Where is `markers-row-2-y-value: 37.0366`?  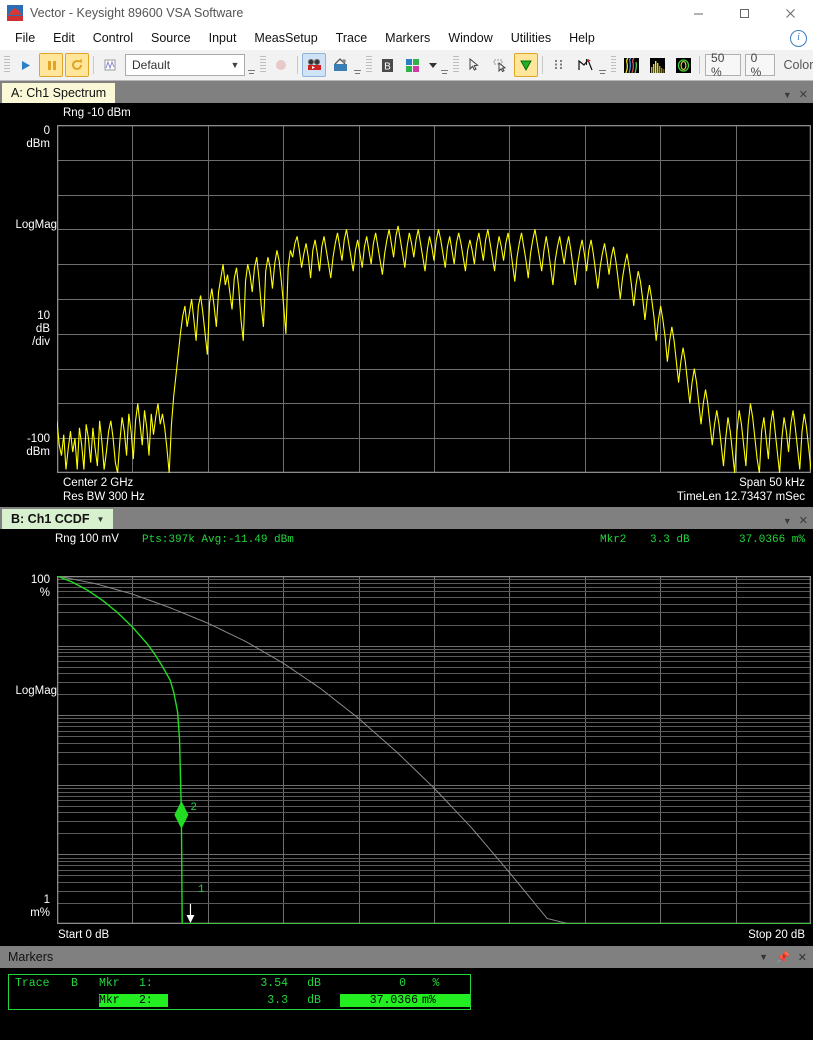 markers-row-2-y-value: 37.0366 is located at coordinates (379, 1000).